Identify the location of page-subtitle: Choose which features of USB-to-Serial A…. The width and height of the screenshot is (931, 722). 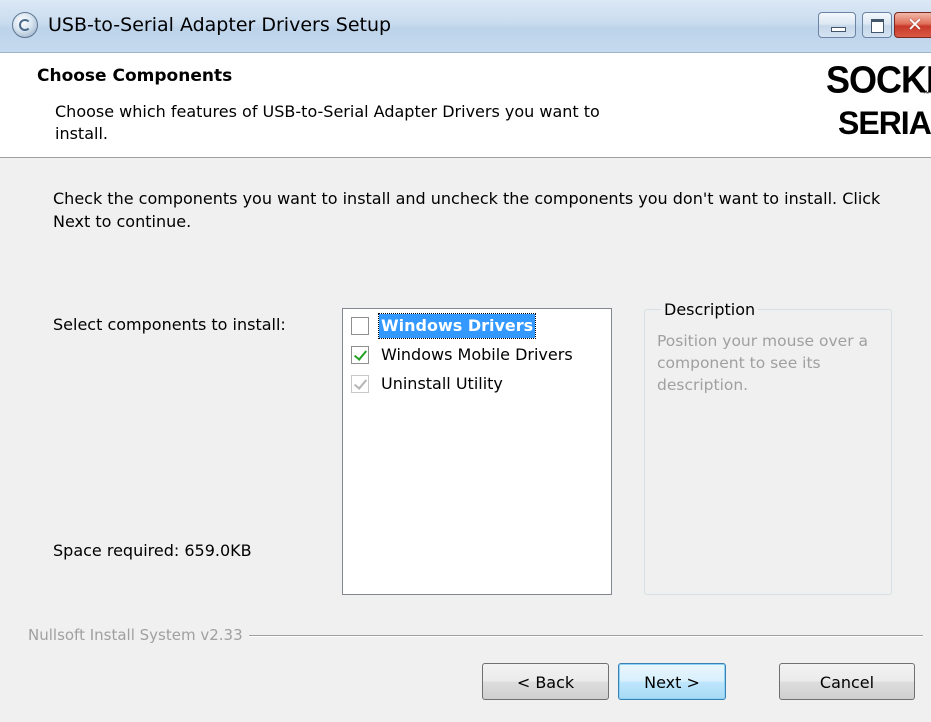
(327, 122).